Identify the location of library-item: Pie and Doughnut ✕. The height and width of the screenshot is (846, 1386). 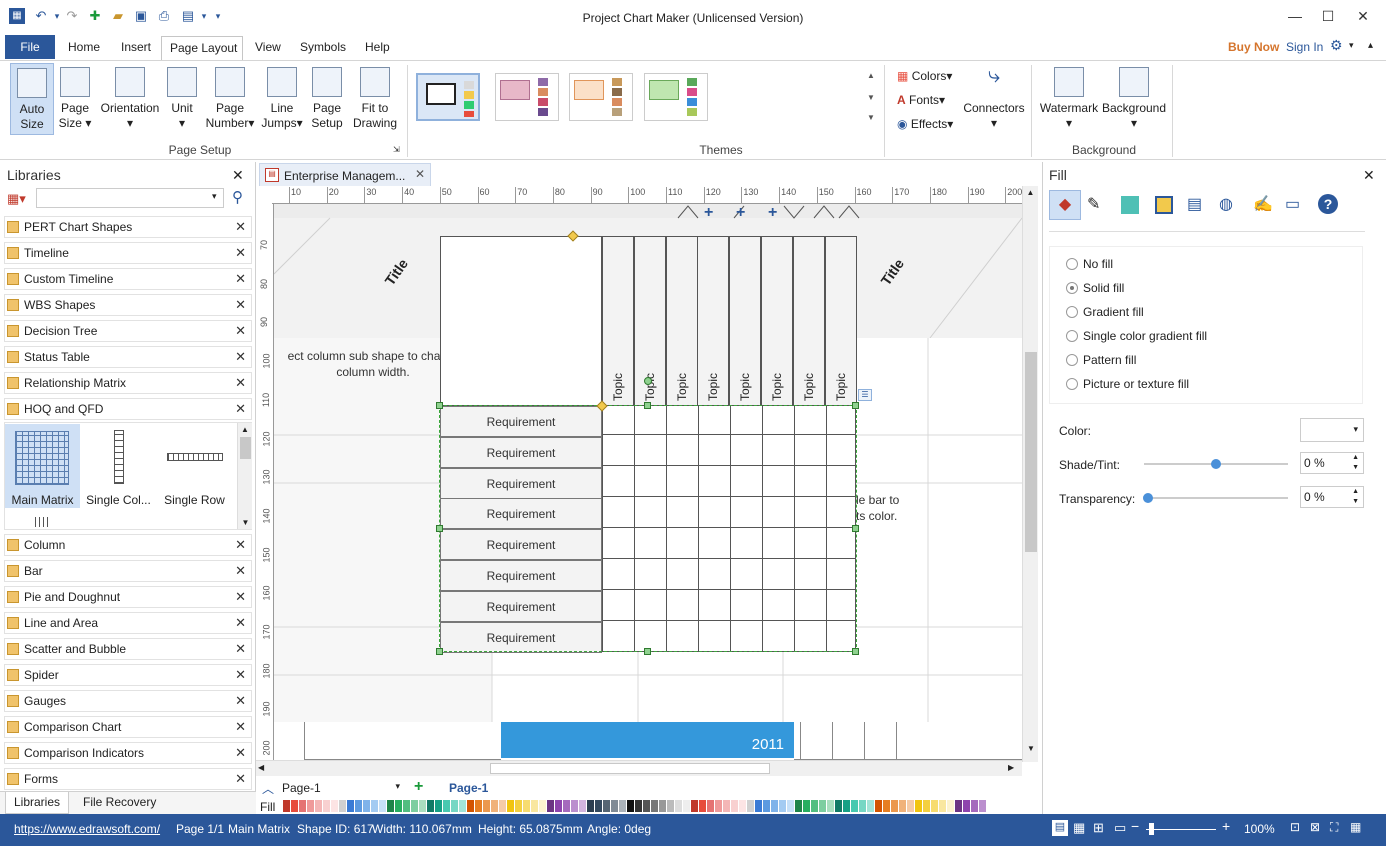
(128, 597).